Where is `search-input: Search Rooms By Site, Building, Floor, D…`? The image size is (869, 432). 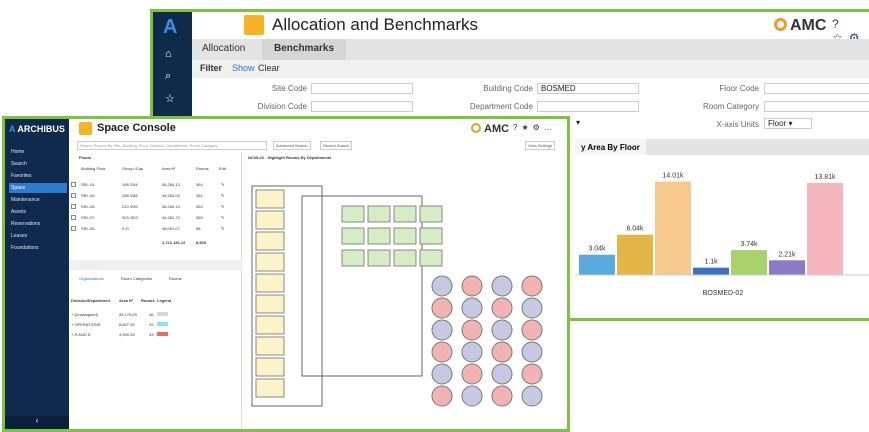 search-input: Search Rooms By Site, Building, Floor, D… is located at coordinates (172, 145).